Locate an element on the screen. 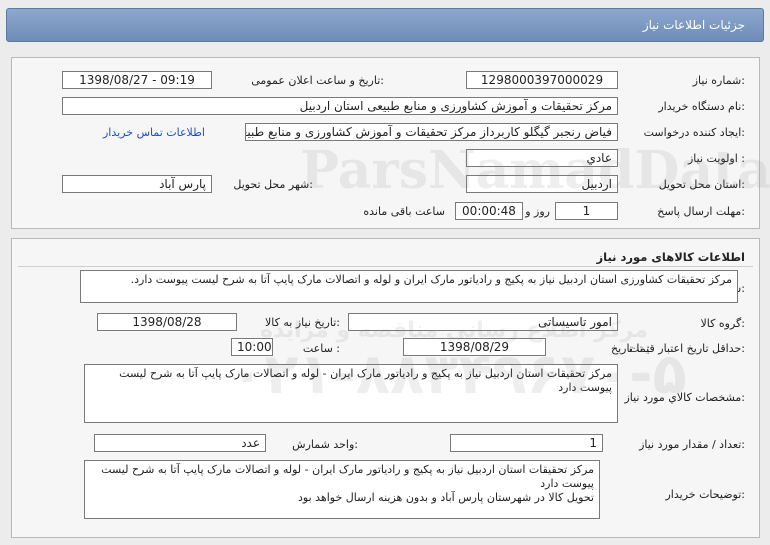 This screenshot has width=770, height=545. goods-section-title: اطلاعات کالاهای مورد نیاز is located at coordinates (670, 257).